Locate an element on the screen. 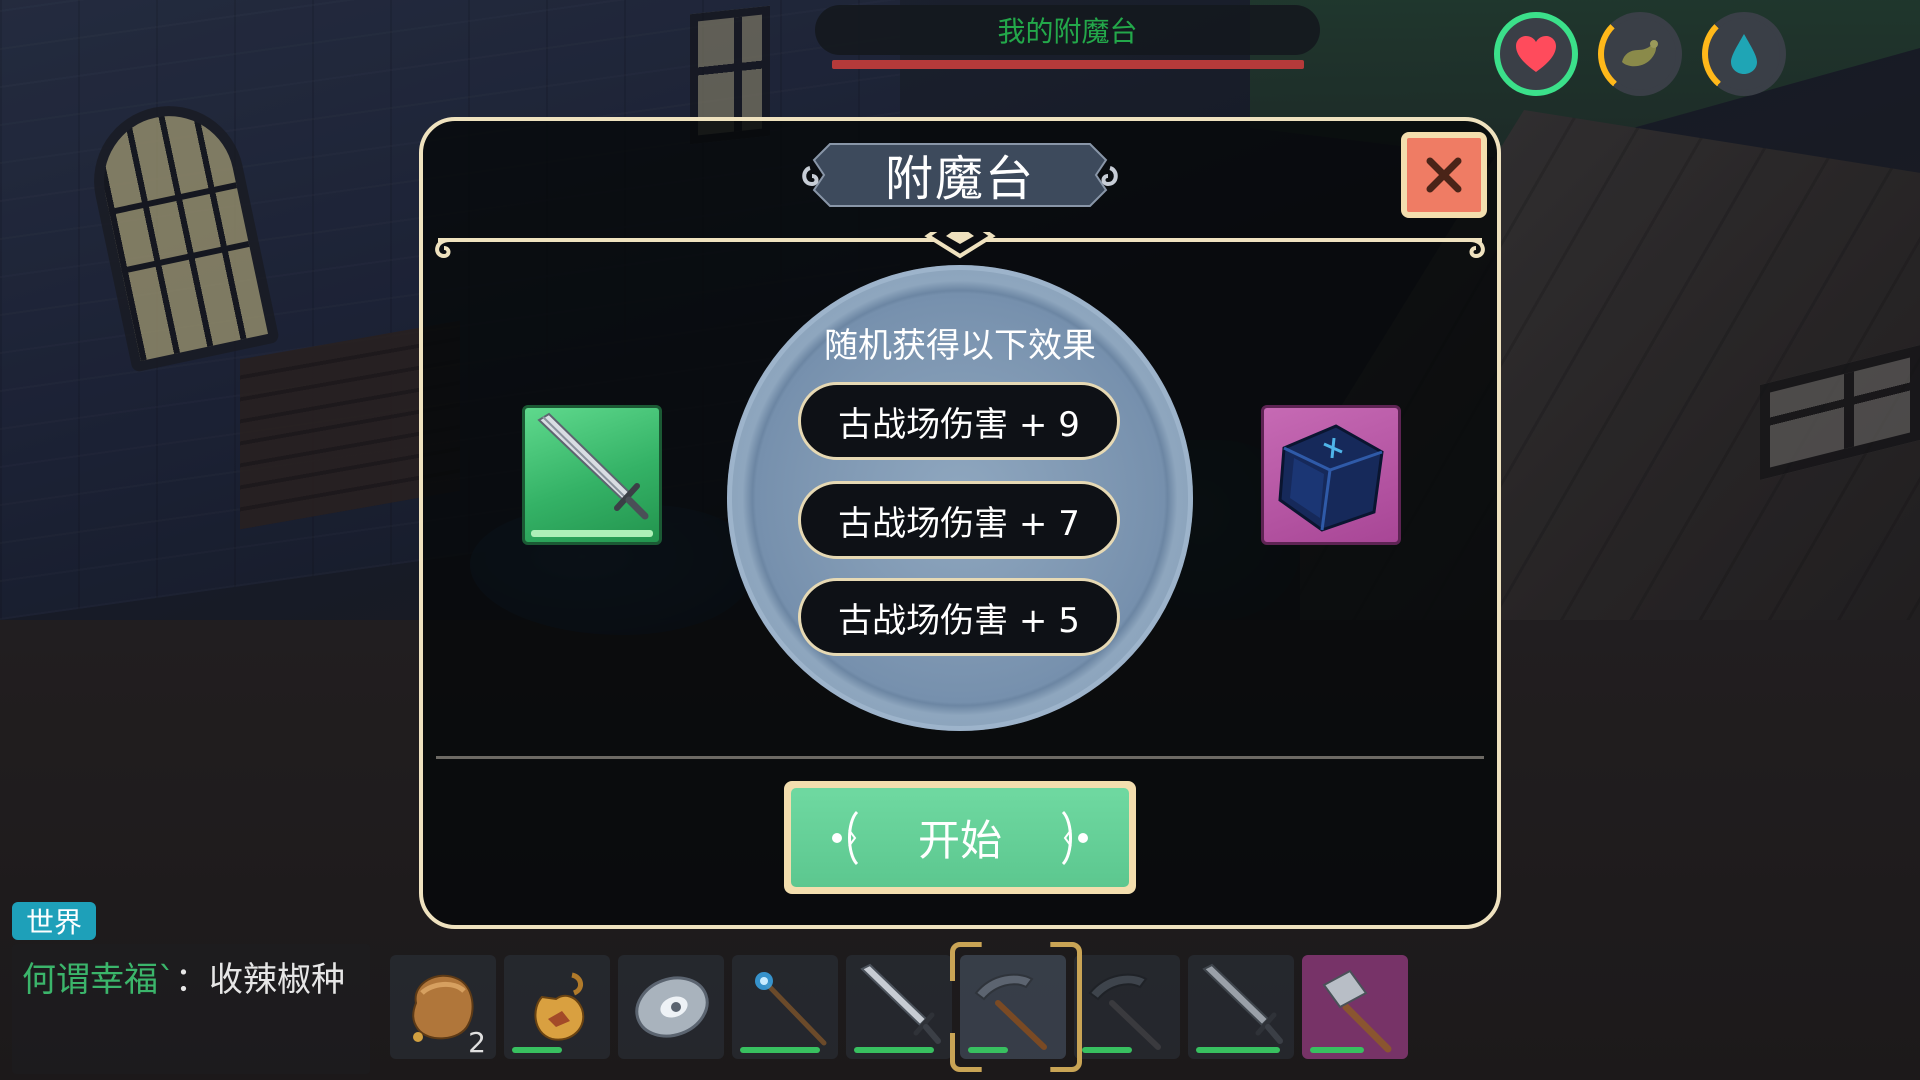 The height and width of the screenshot is (1080, 1920). target-name-bar: 我的附魔台 is located at coordinates (1067, 30).